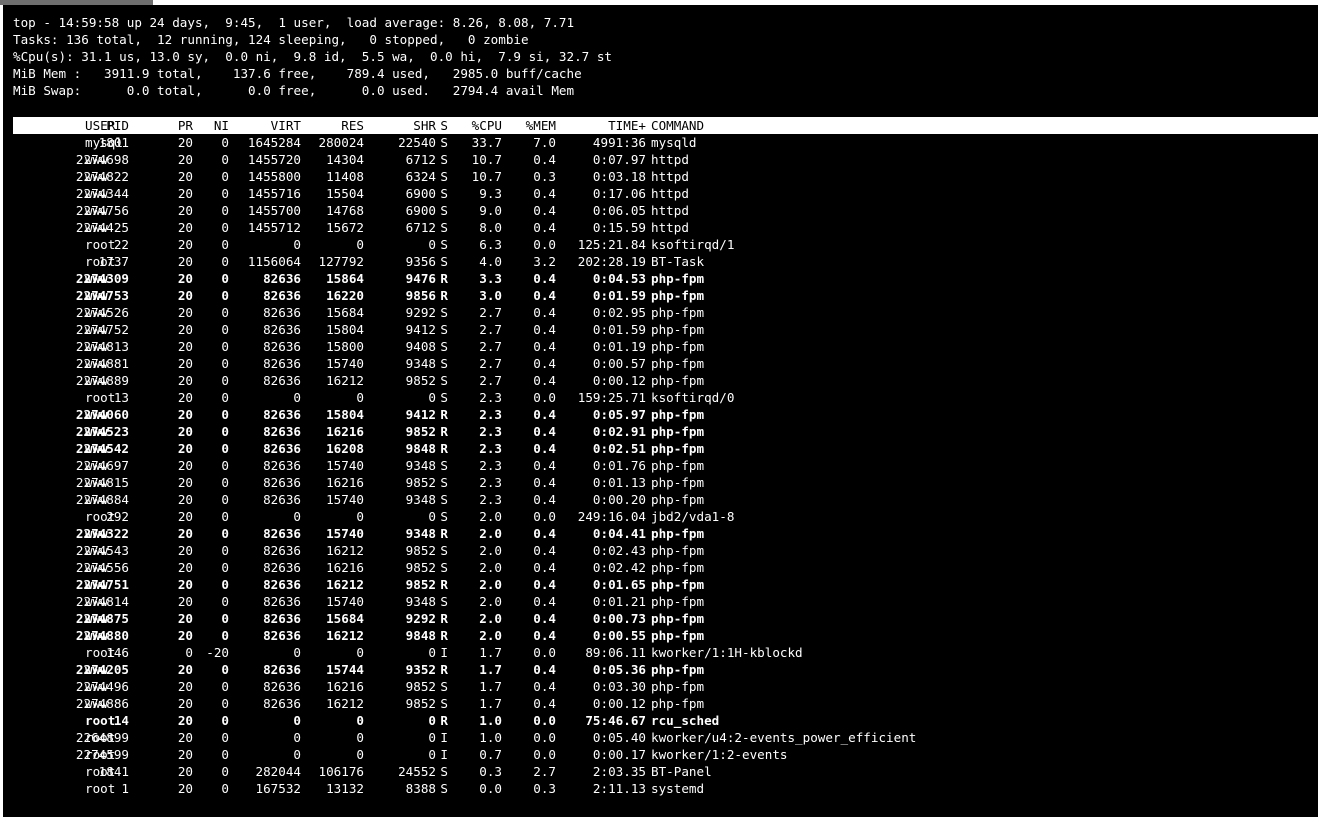 The image size is (1321, 817). Describe the element at coordinates (490, 244) in the screenshot. I see `process-cpu: 6.3` at that location.